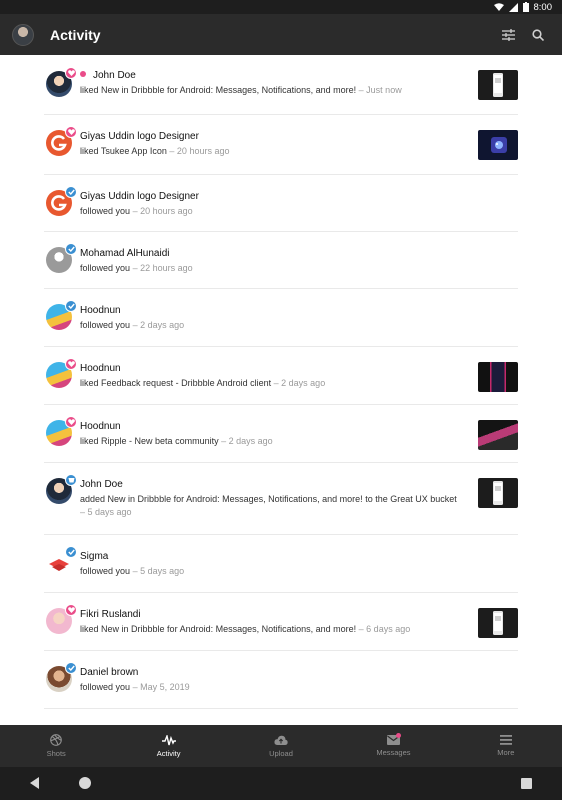 The height and width of the screenshot is (800, 562). What do you see at coordinates (85, 783) in the screenshot?
I see `home-icon` at bounding box center [85, 783].